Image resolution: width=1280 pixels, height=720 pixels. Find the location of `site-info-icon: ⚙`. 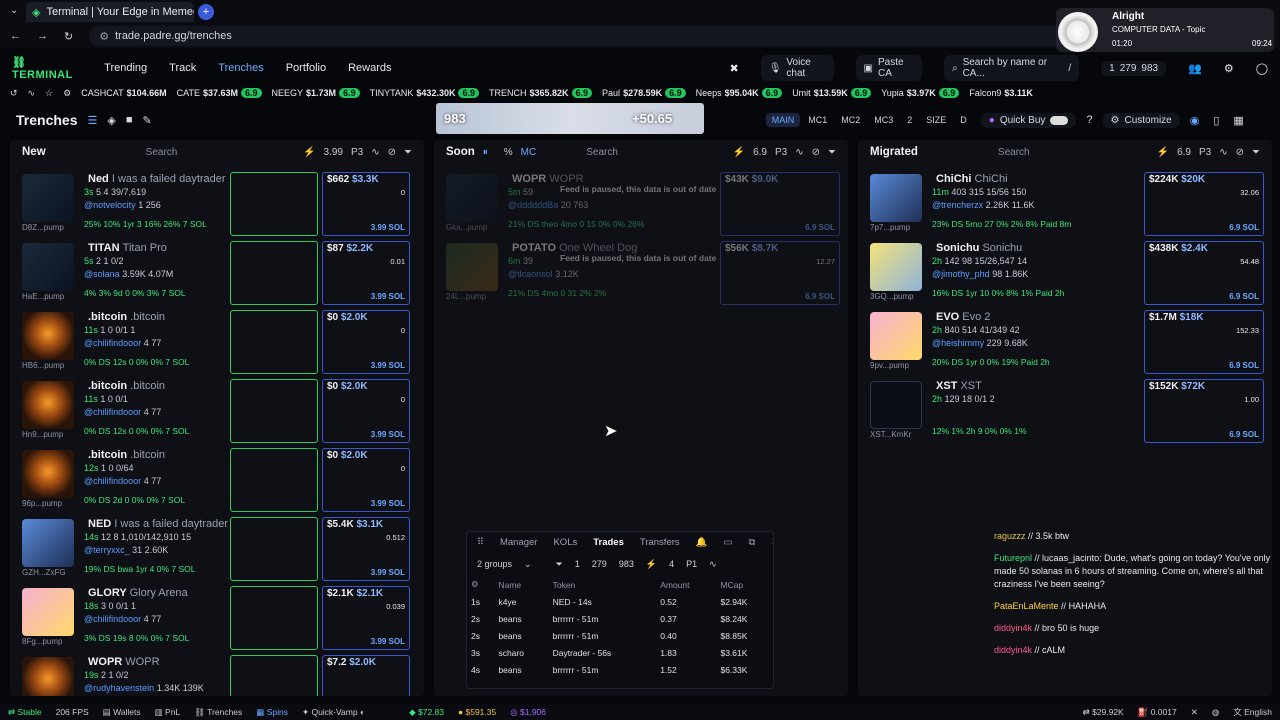

site-info-icon: ⚙ is located at coordinates (104, 36).